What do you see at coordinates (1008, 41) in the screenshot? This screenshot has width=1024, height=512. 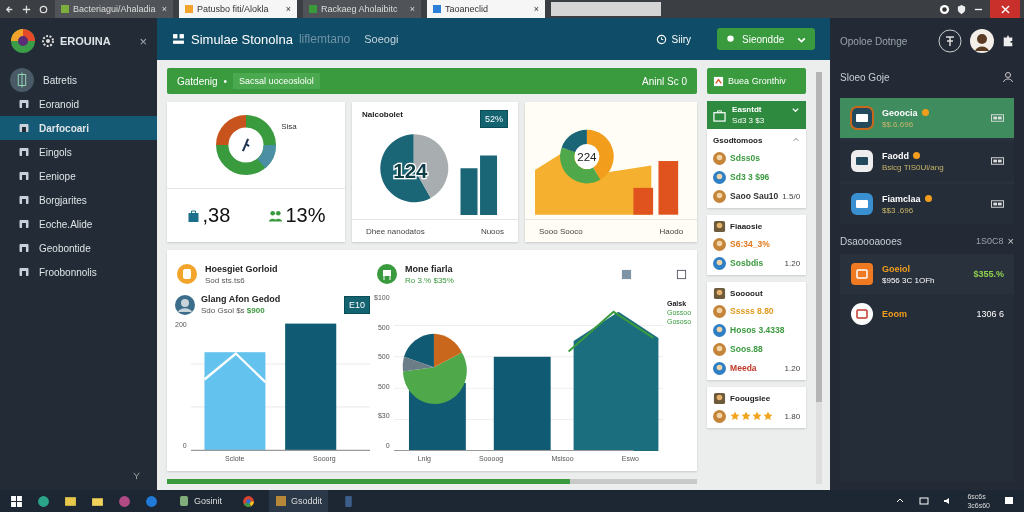 I see `puzzle-icon` at bounding box center [1008, 41].